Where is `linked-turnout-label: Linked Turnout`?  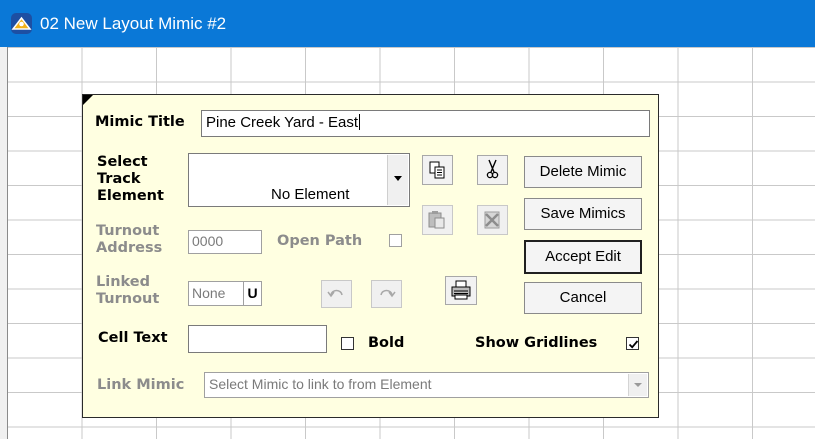
linked-turnout-label: Linked Turnout is located at coordinates (128, 290).